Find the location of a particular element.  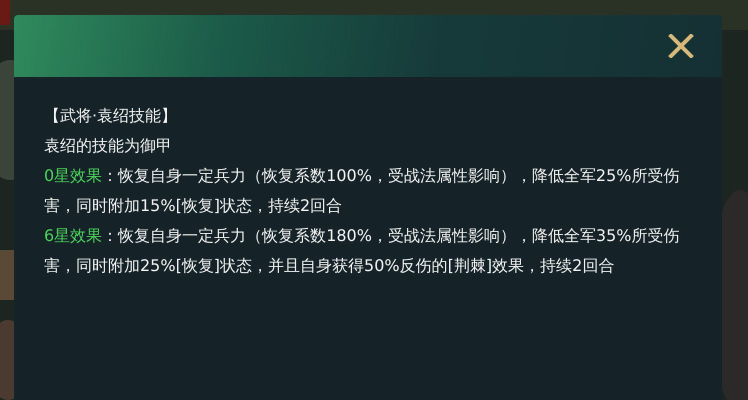

skill-subtitle: 袁绍的技能为御甲 is located at coordinates (108, 146).